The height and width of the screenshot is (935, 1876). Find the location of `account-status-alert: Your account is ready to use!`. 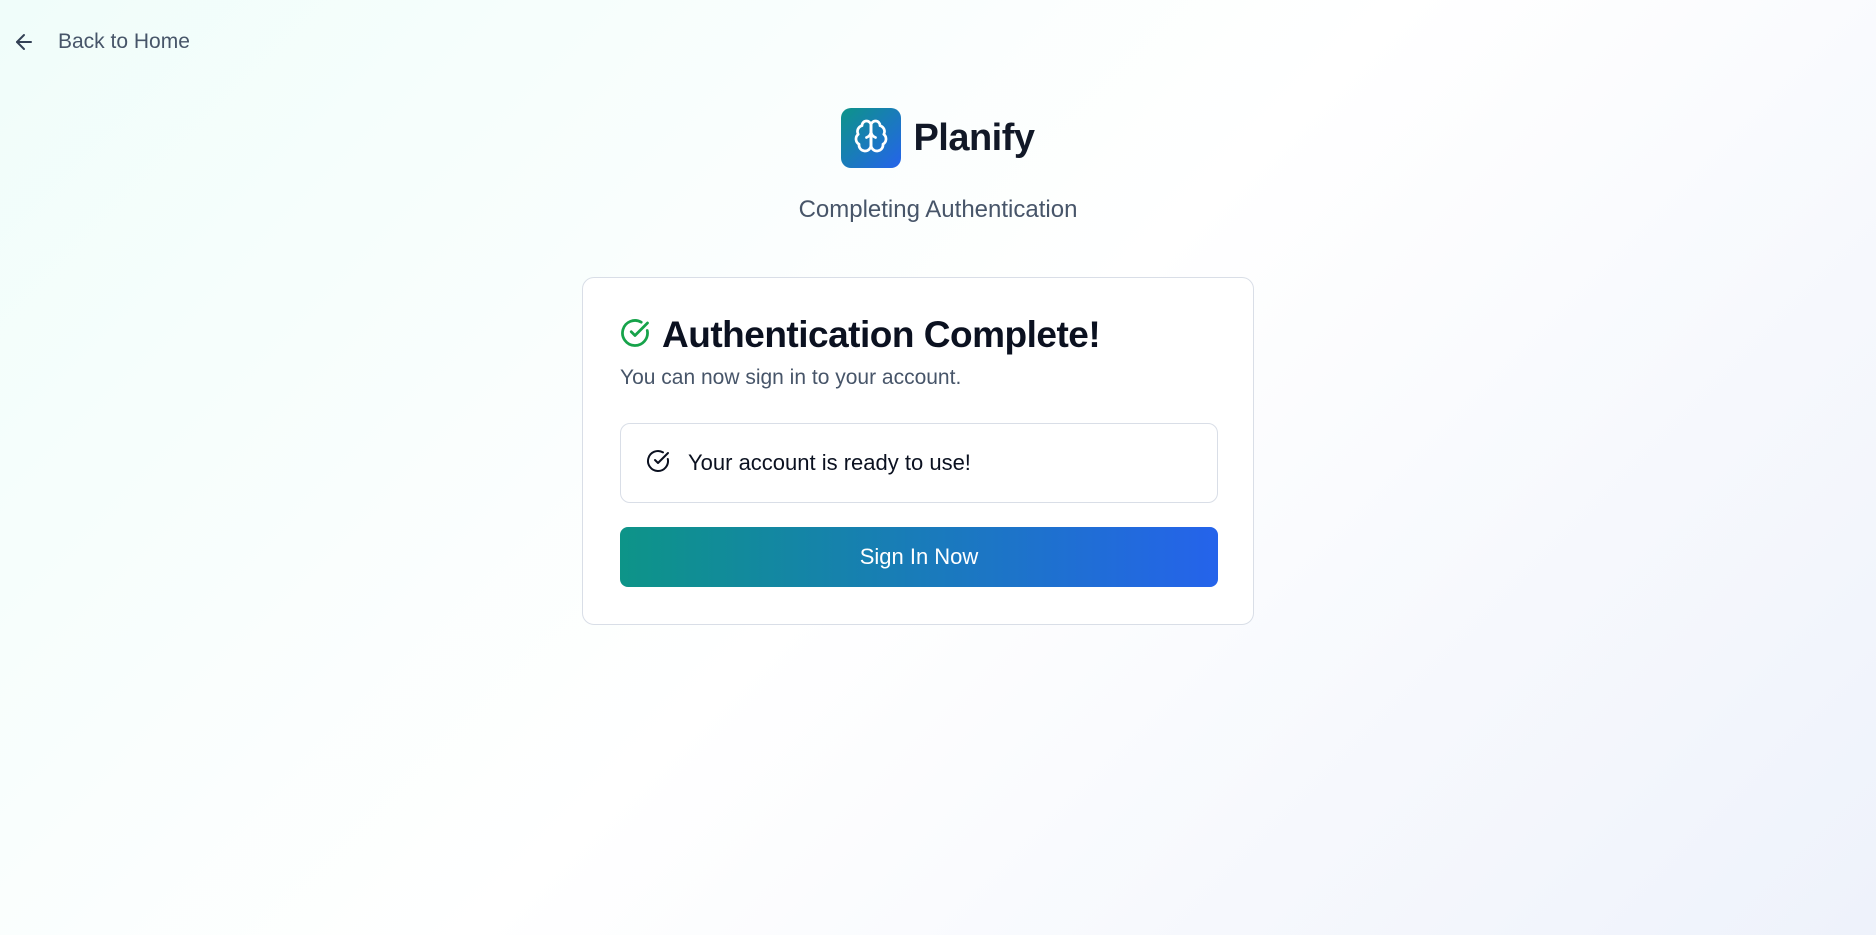

account-status-alert: Your account is ready to use! is located at coordinates (919, 463).